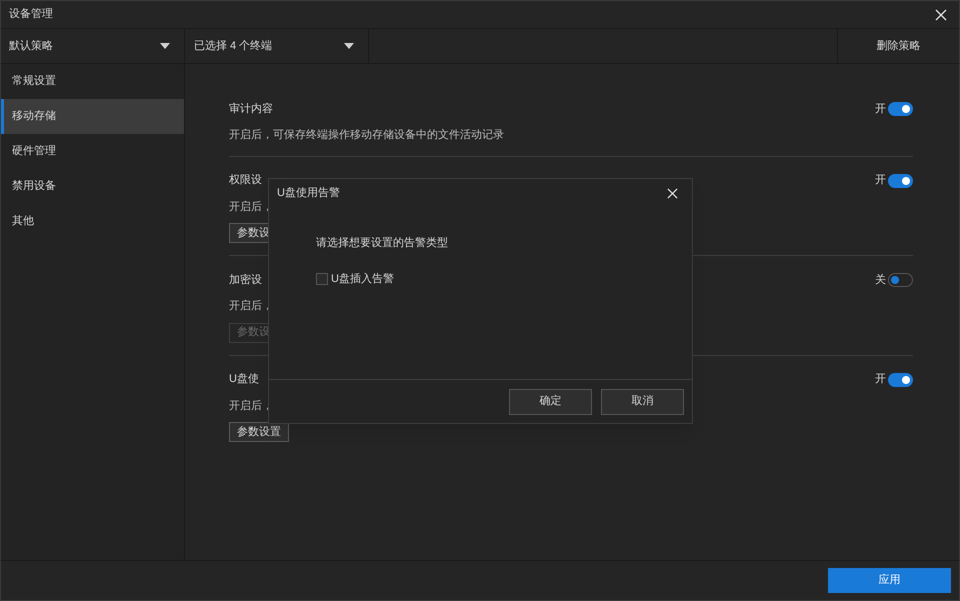  I want to click on section-title: 权限设, so click(245, 180).